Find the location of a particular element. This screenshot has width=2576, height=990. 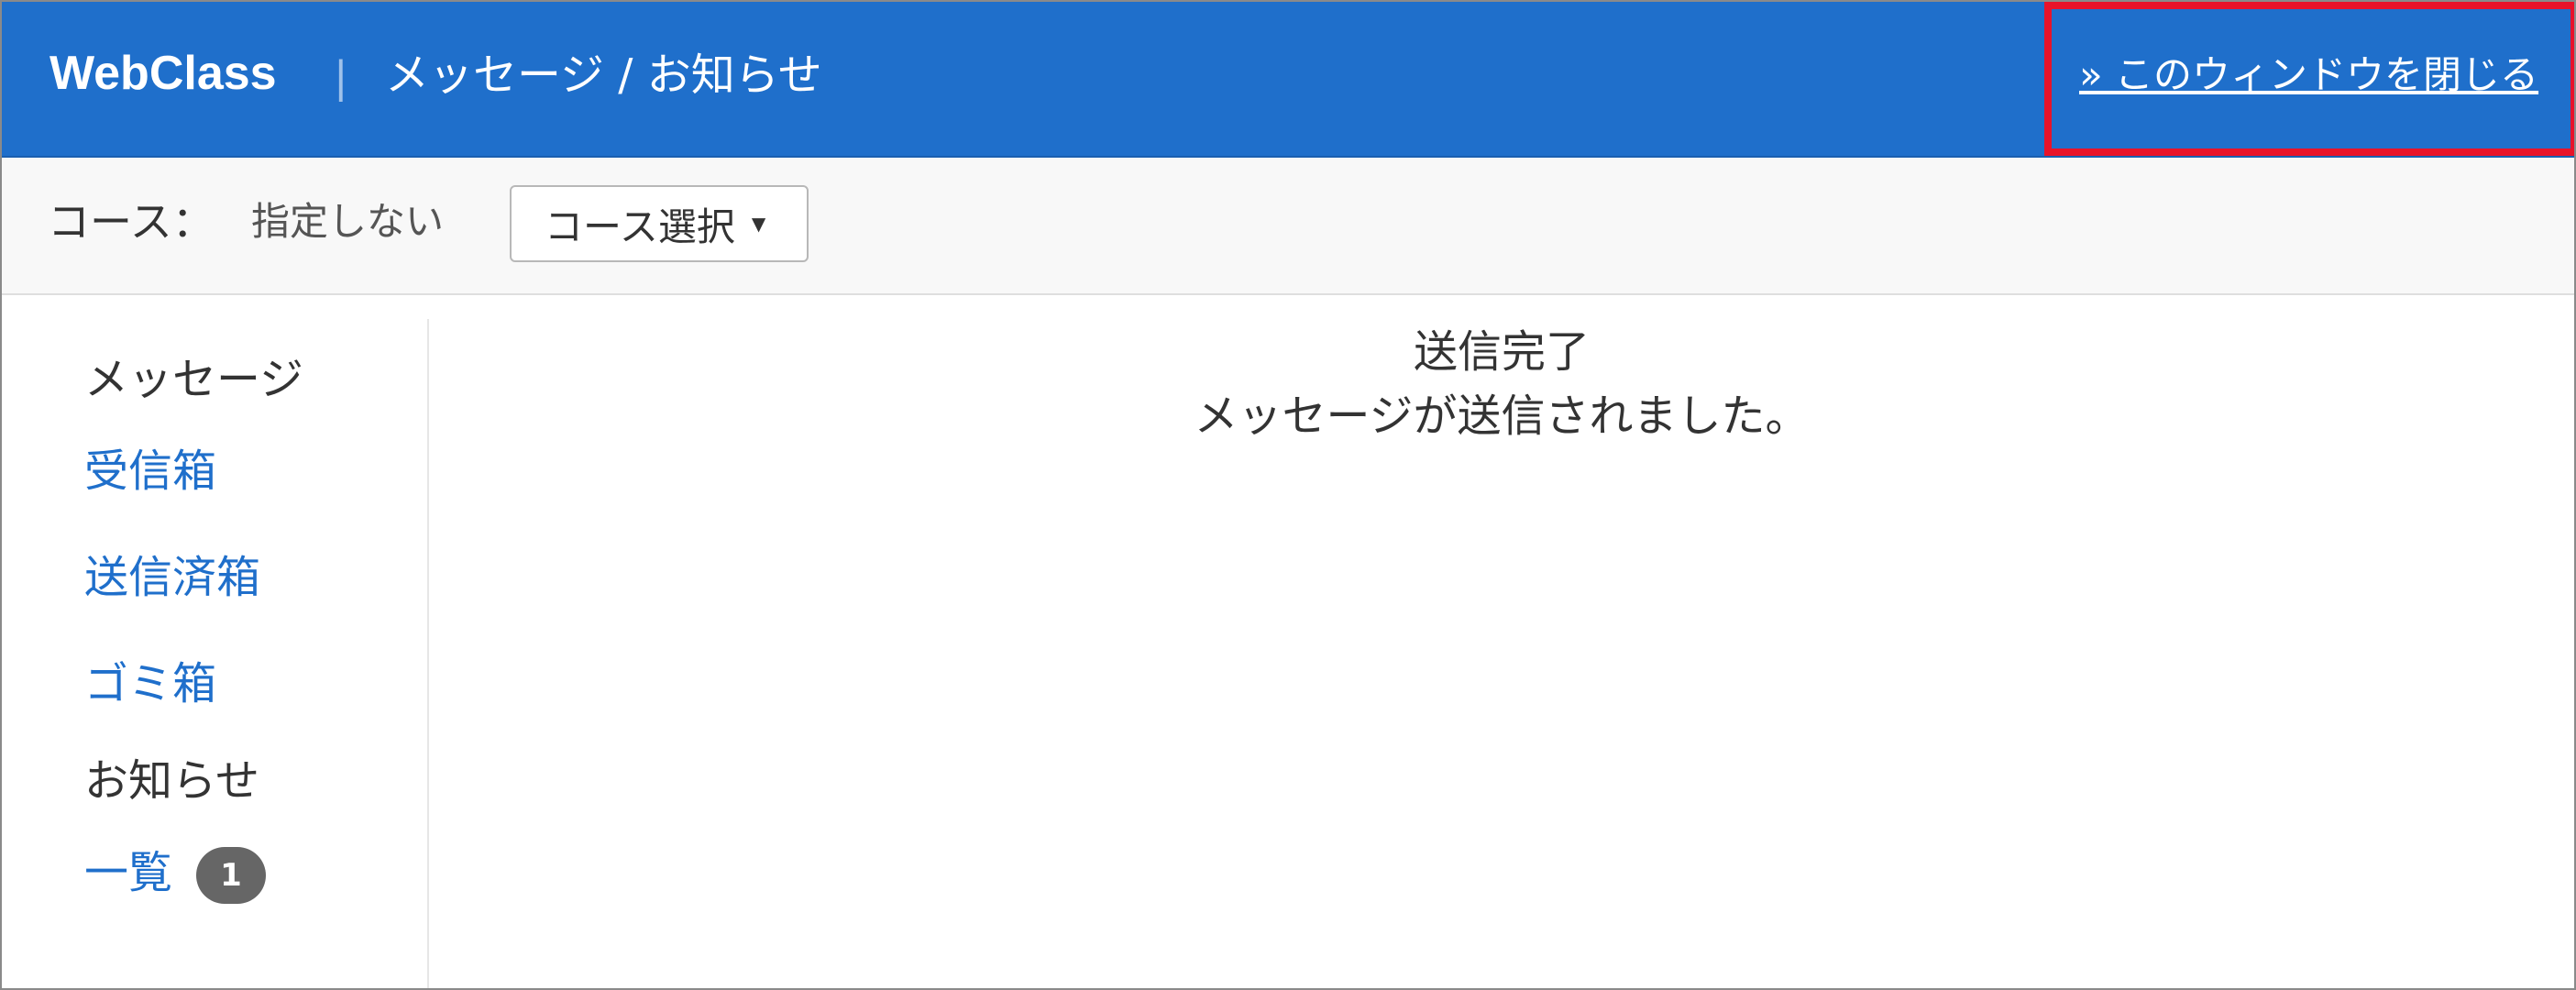

course-select-button: コース選択 ▼ is located at coordinates (659, 223).